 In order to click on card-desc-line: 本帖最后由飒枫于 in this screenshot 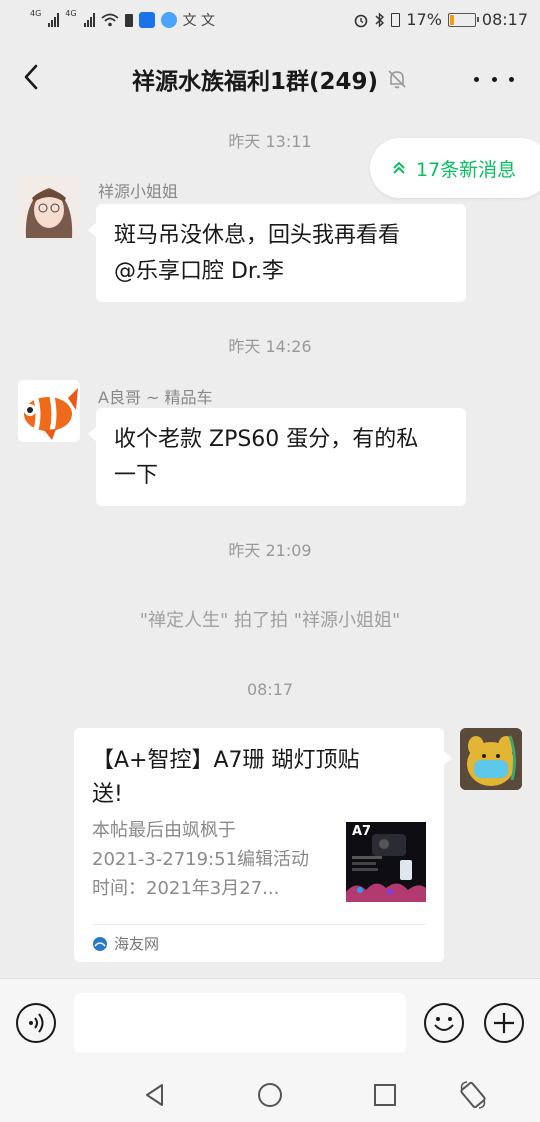, I will do `click(164, 830)`.